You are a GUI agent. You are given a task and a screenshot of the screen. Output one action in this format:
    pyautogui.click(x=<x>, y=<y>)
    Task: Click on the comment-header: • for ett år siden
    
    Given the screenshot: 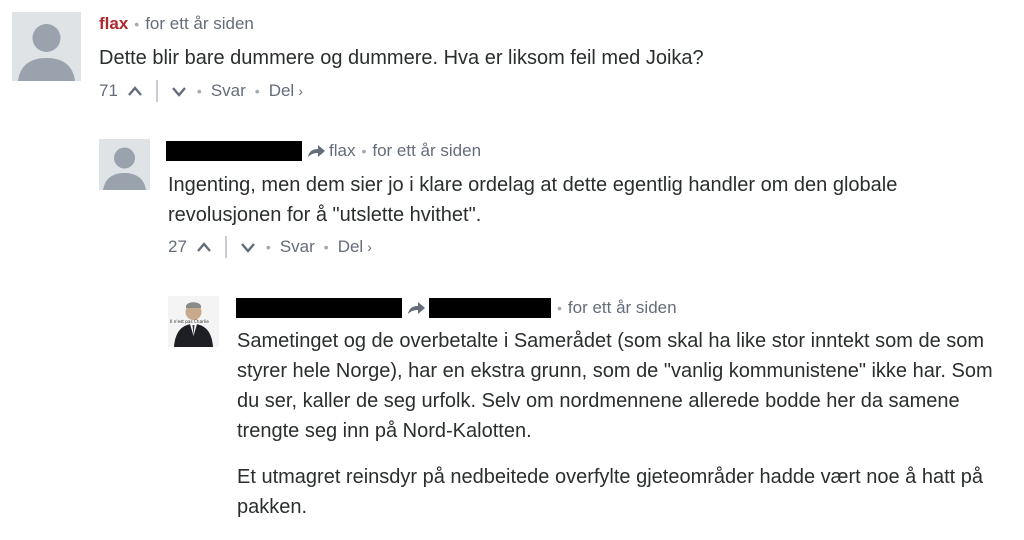 What is the action you would take?
    pyautogui.click(x=456, y=308)
    